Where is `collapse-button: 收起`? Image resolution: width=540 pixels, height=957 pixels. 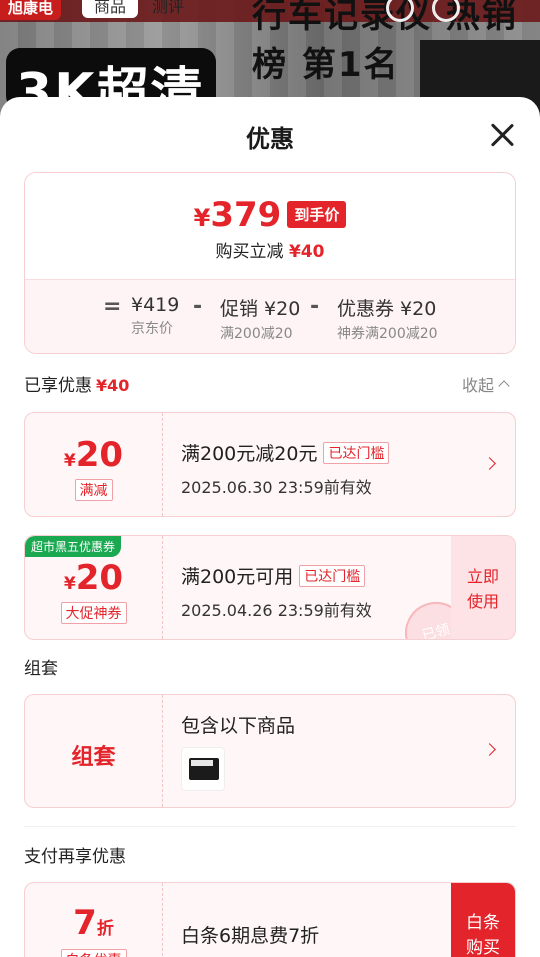
collapse-button: 收起 is located at coordinates (486, 384).